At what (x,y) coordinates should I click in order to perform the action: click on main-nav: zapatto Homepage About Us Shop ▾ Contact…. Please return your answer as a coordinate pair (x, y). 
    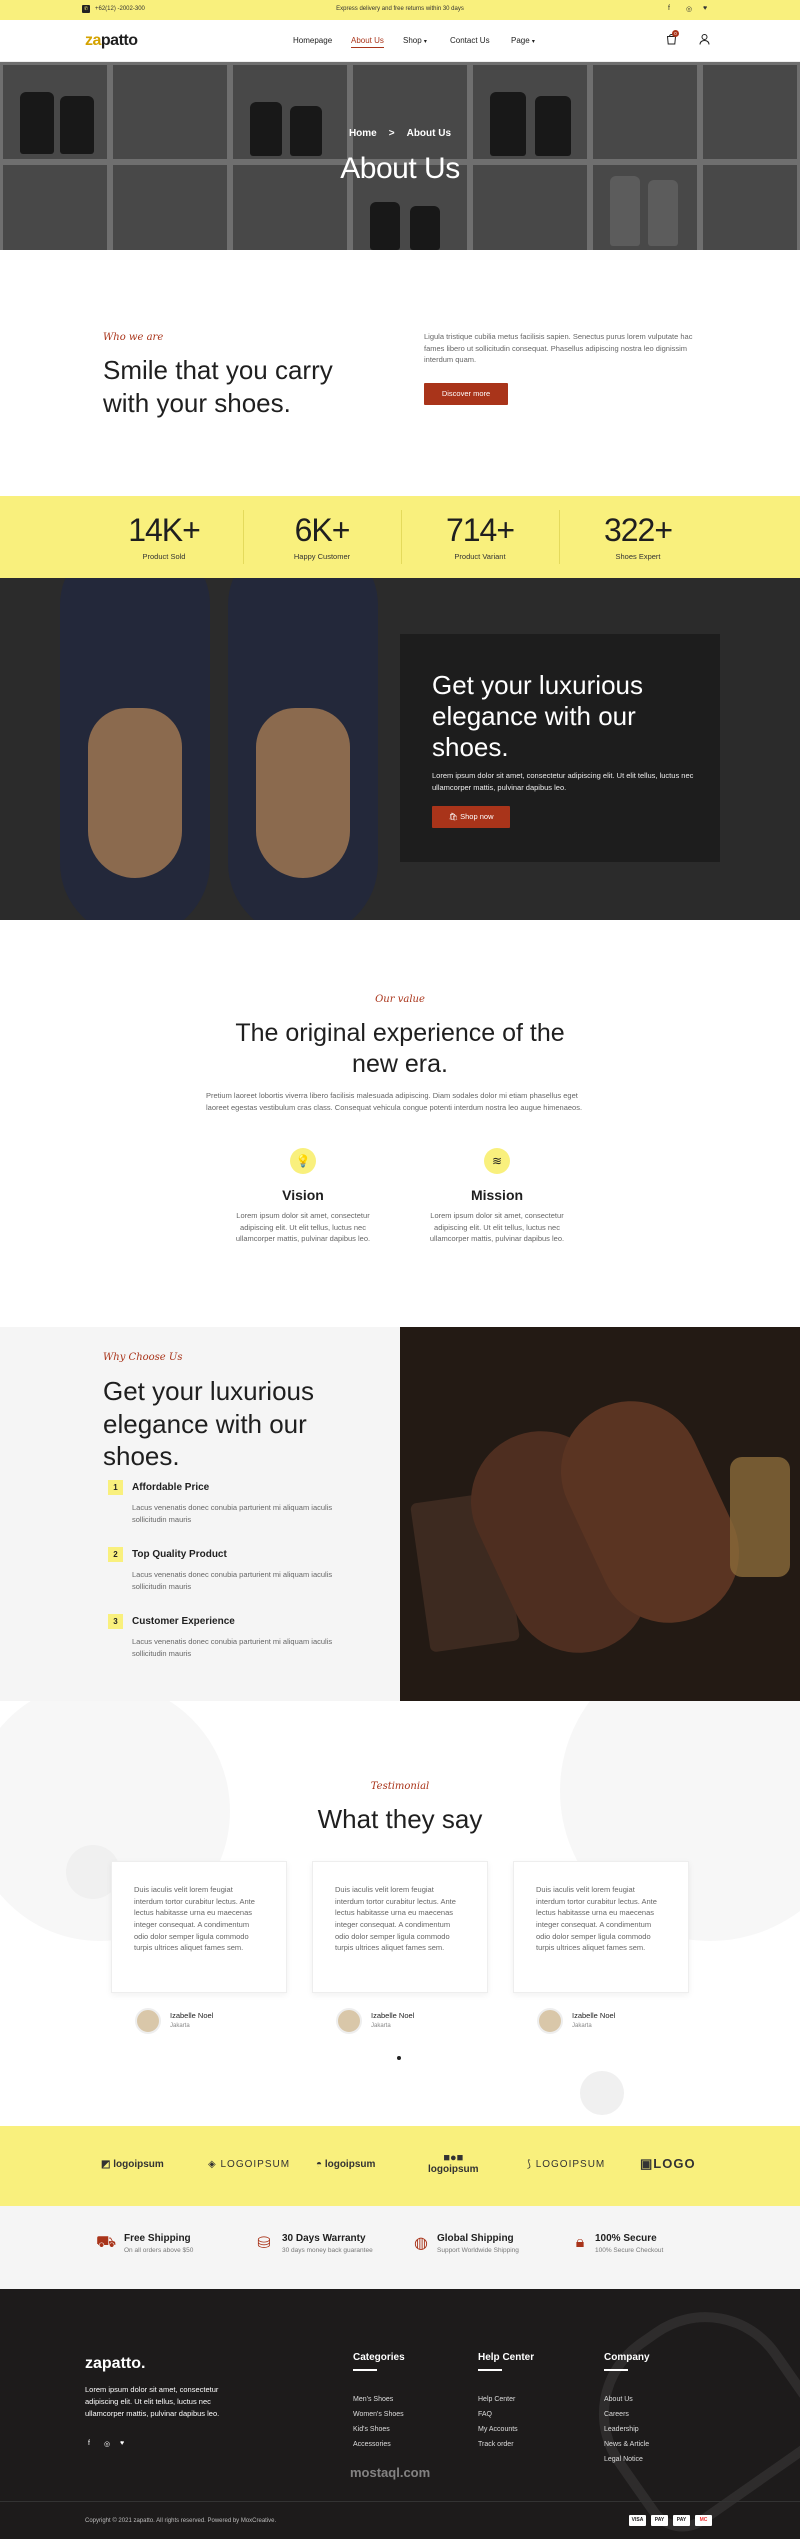
    Looking at the image, I should click on (400, 41).